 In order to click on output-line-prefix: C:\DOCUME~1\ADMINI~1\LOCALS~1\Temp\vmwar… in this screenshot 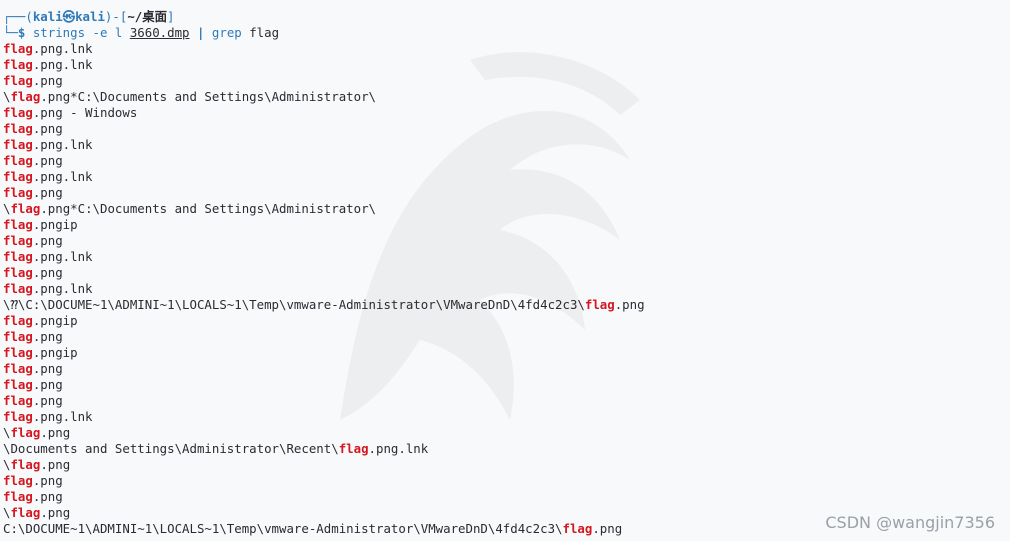, I will do `click(283, 528)`.